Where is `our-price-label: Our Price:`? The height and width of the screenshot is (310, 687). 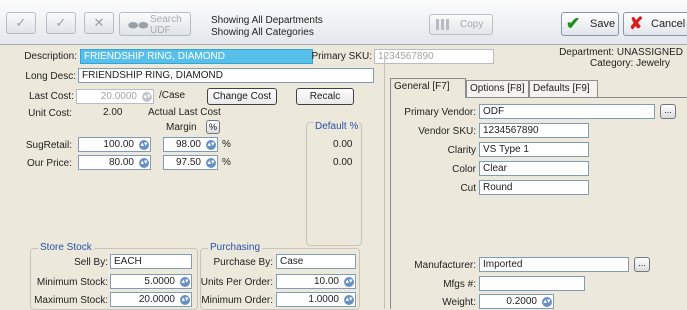 our-price-label: Our Price: is located at coordinates (49, 163).